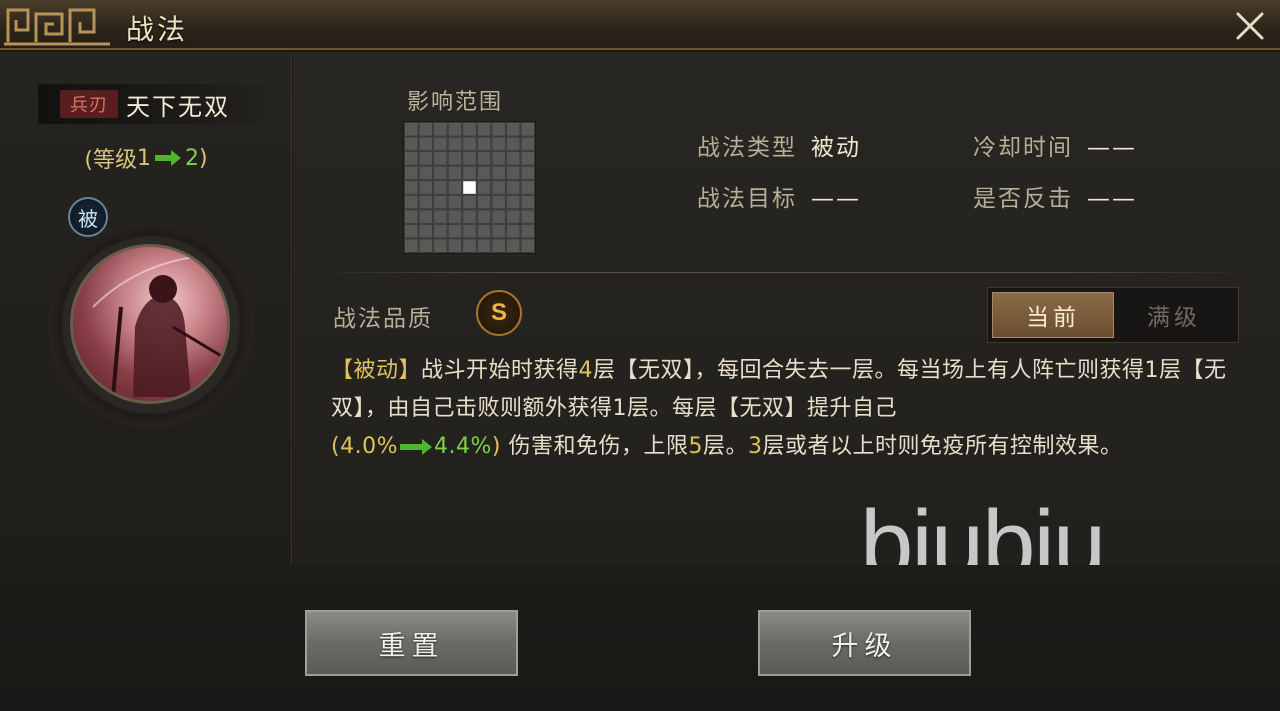  Describe the element at coordinates (192, 158) in the screenshot. I see `level-to: 2` at that location.